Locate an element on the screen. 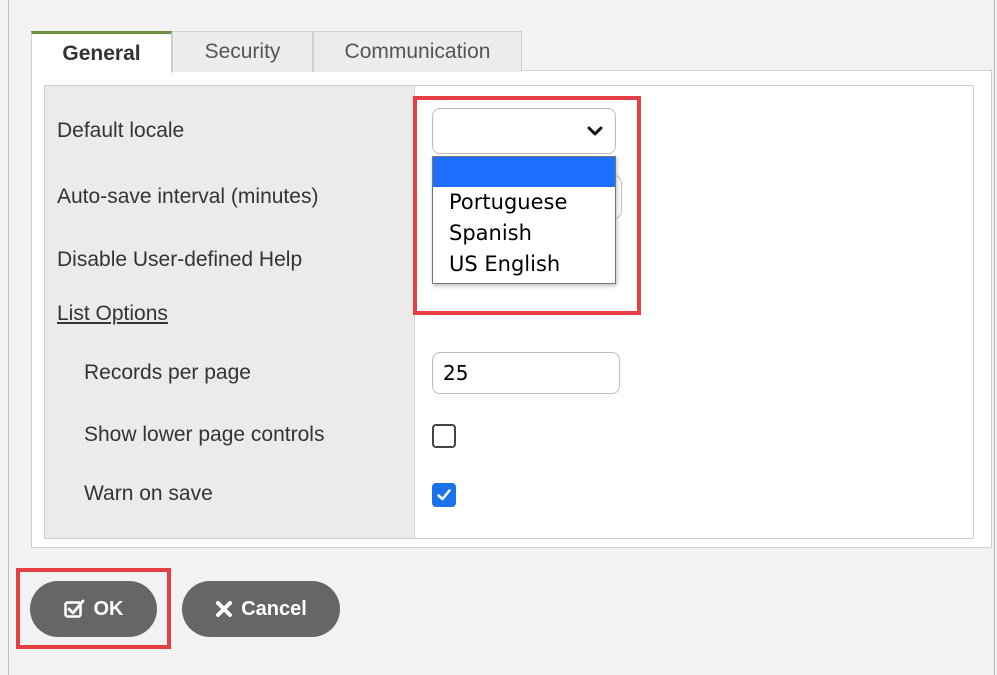 The height and width of the screenshot is (675, 997). warn-on-save-checkbox is located at coordinates (444, 495).